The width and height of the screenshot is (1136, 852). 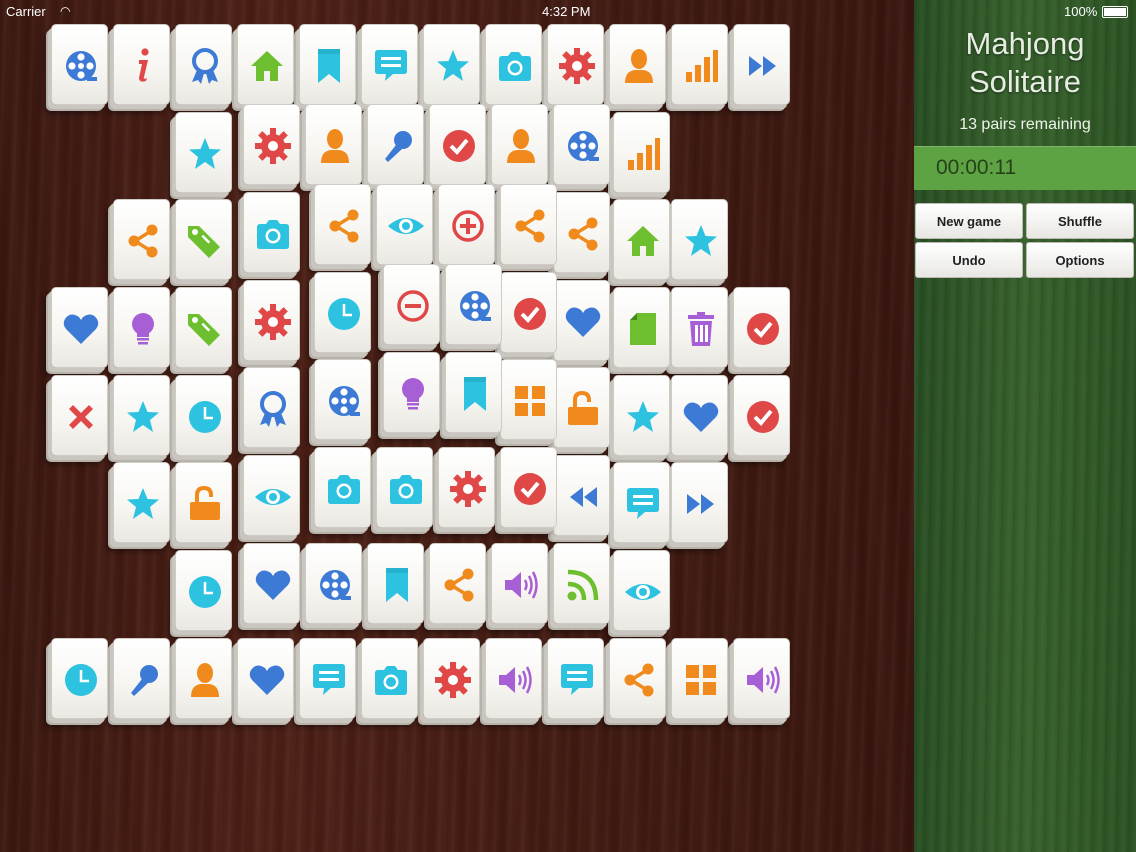 What do you see at coordinates (568, 11) in the screenshot?
I see `status-bar: Carrier ◠ 4:32 PM 100%` at bounding box center [568, 11].